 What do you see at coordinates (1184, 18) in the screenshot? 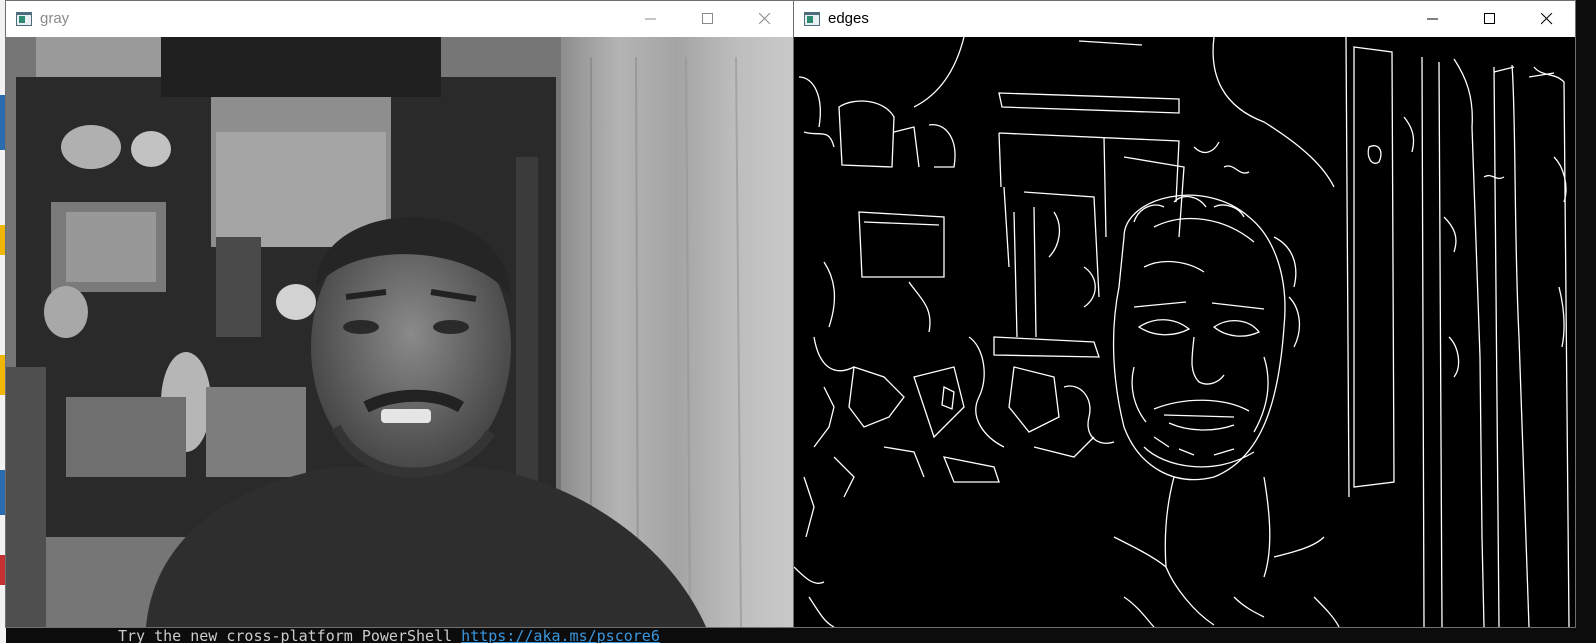
I see `edges-window-titlebar: edges` at bounding box center [1184, 18].